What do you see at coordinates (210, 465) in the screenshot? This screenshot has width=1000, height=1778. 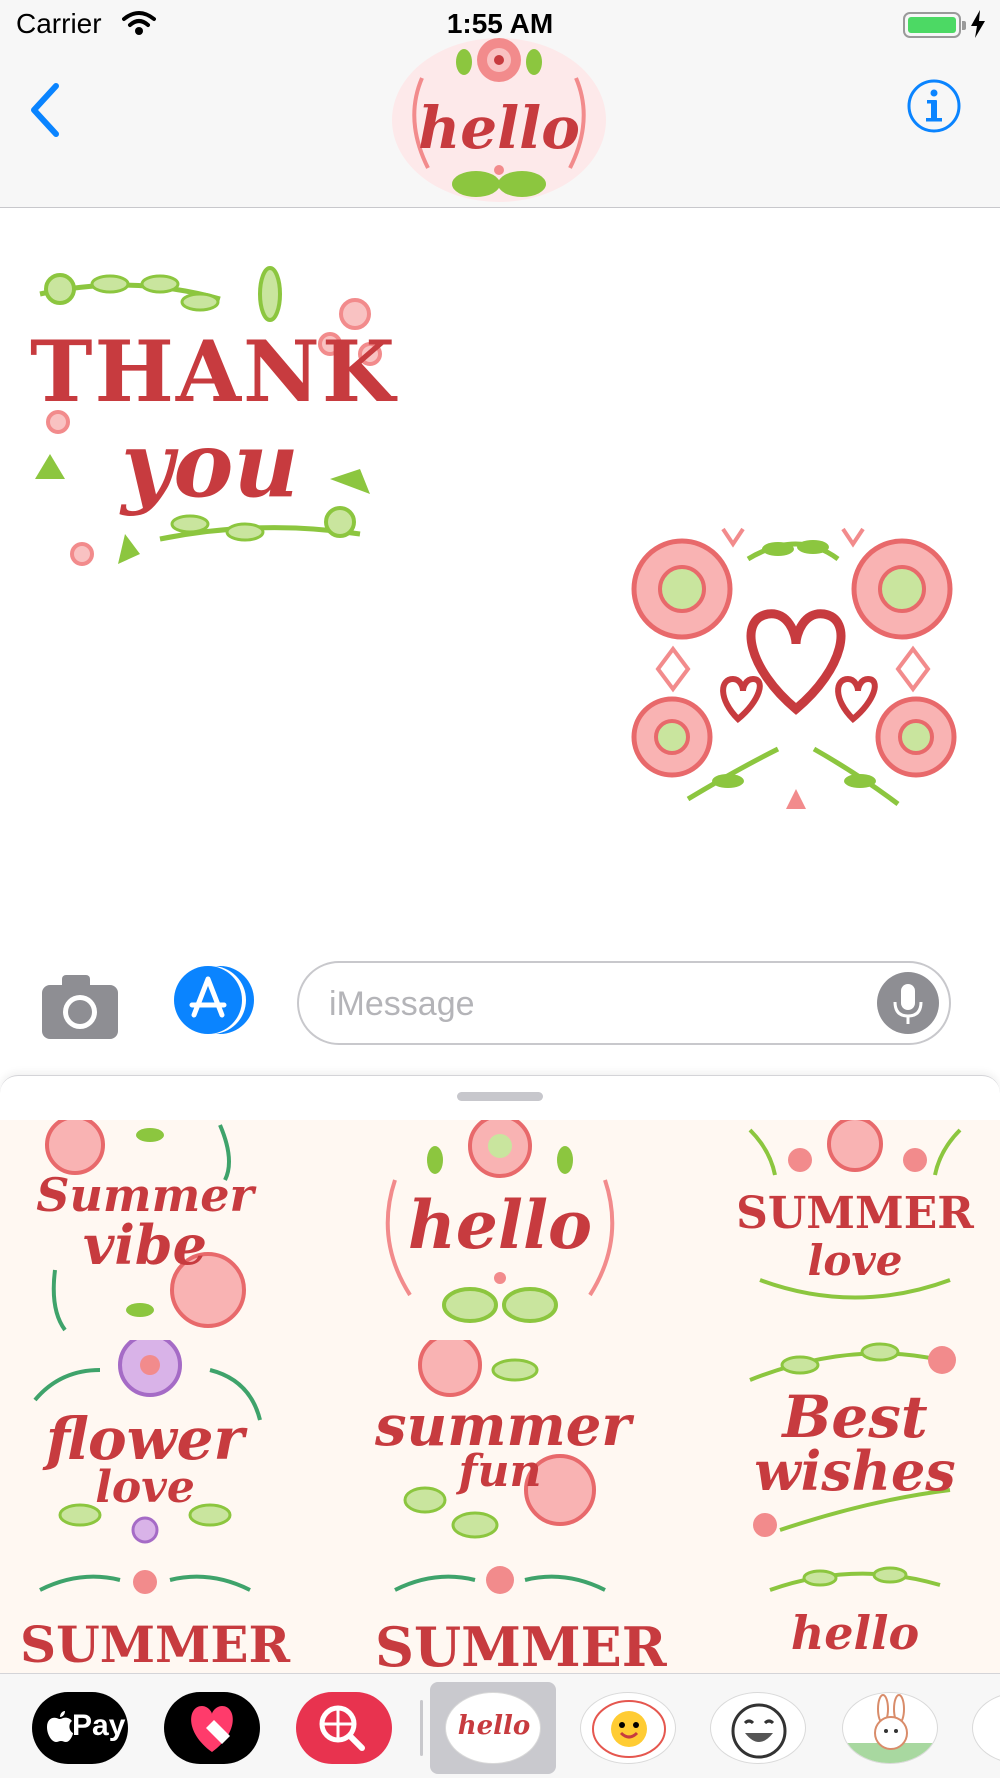 I see `thank-you-line2: you` at bounding box center [210, 465].